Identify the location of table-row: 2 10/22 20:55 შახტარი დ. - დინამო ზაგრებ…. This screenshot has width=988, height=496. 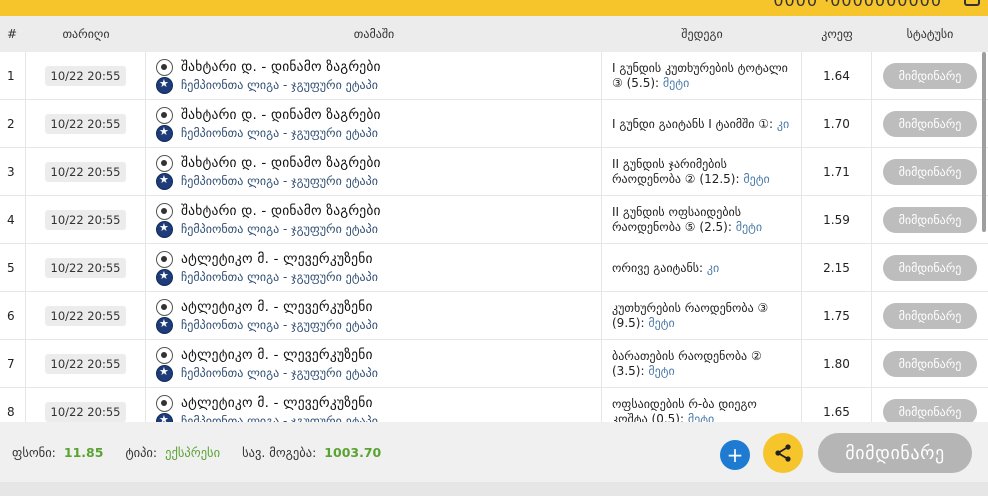
(494, 124).